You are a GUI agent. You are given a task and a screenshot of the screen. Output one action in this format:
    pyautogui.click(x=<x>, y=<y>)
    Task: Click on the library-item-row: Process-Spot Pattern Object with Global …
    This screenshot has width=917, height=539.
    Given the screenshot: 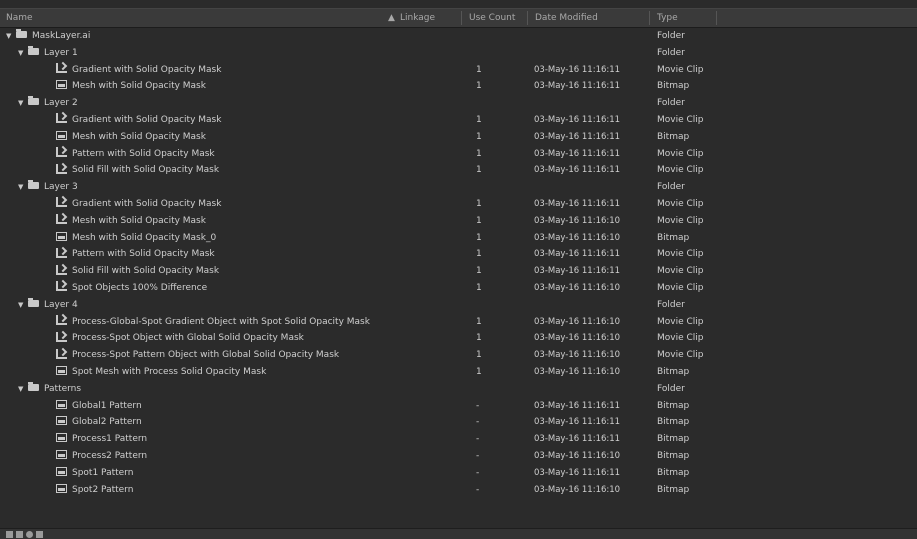 What is the action you would take?
    pyautogui.click(x=458, y=355)
    